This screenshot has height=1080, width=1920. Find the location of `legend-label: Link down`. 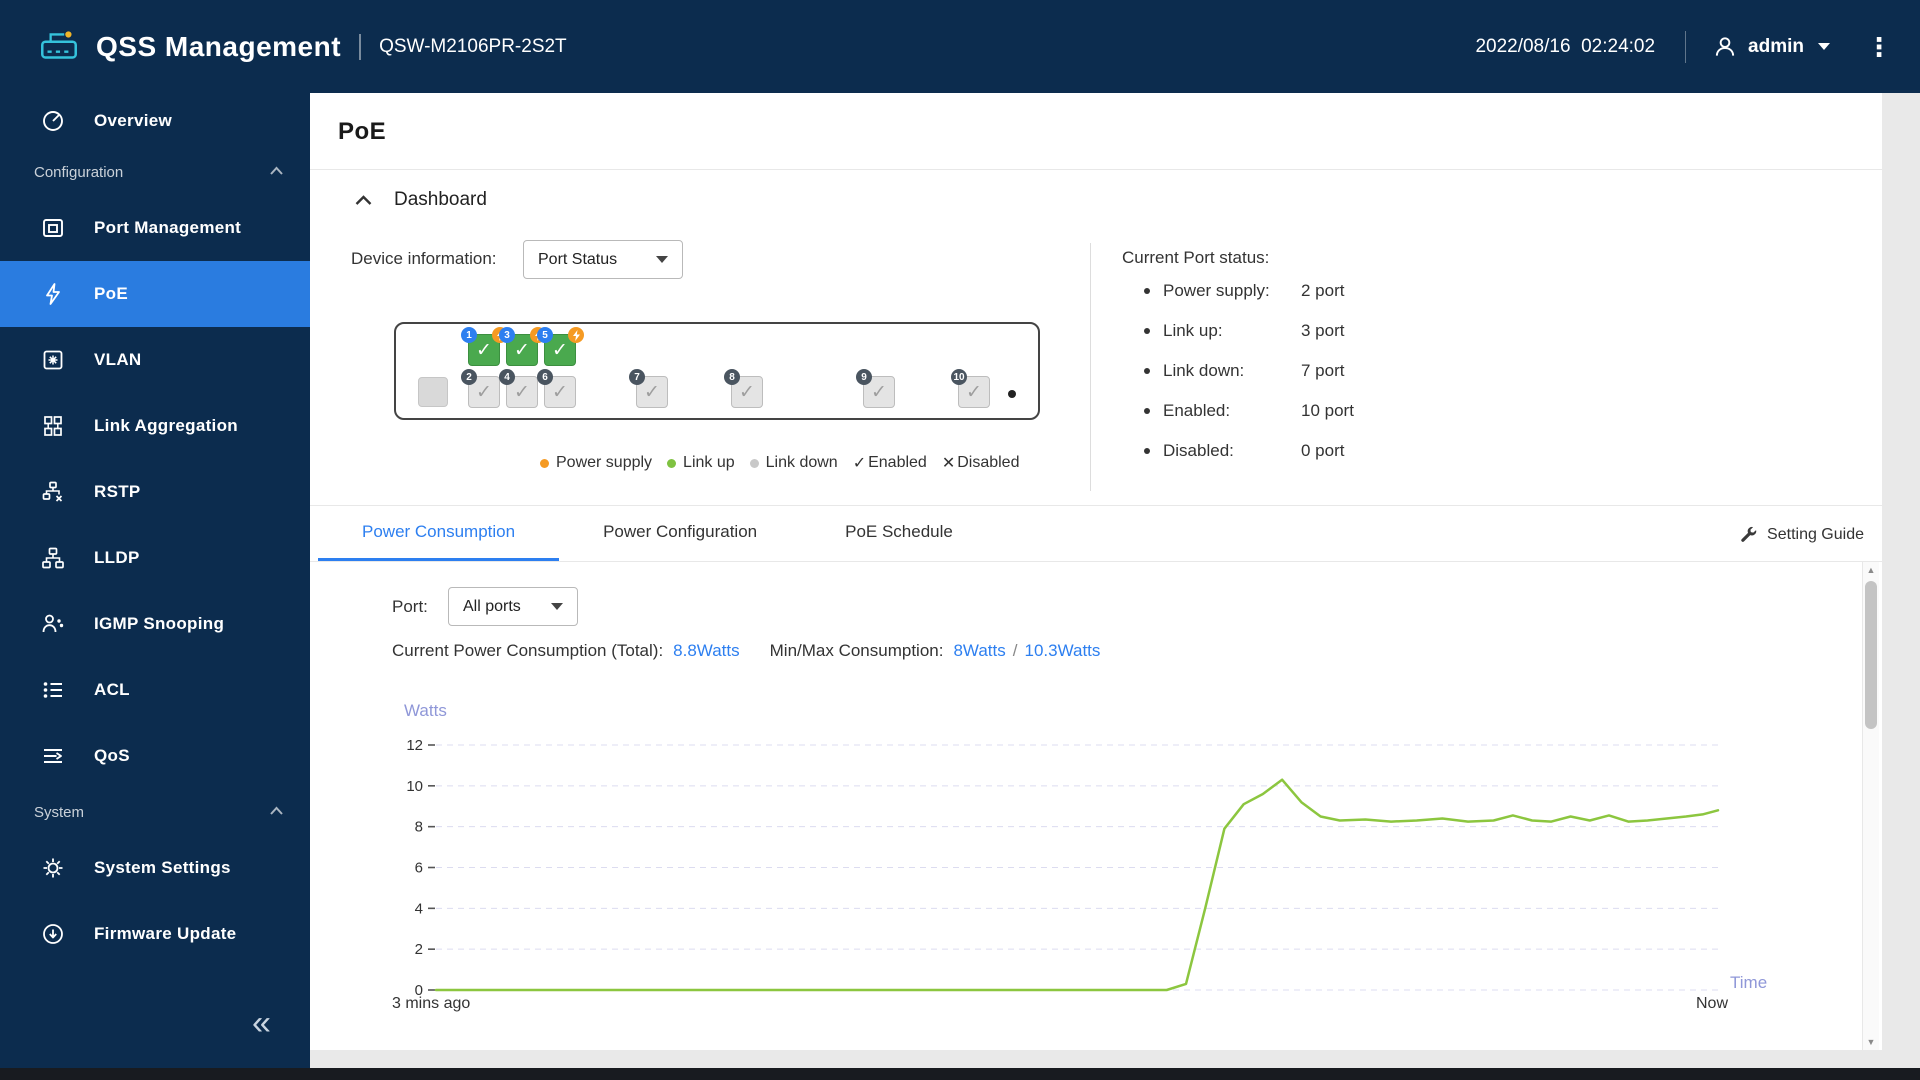

legend-label: Link down is located at coordinates (801, 462).